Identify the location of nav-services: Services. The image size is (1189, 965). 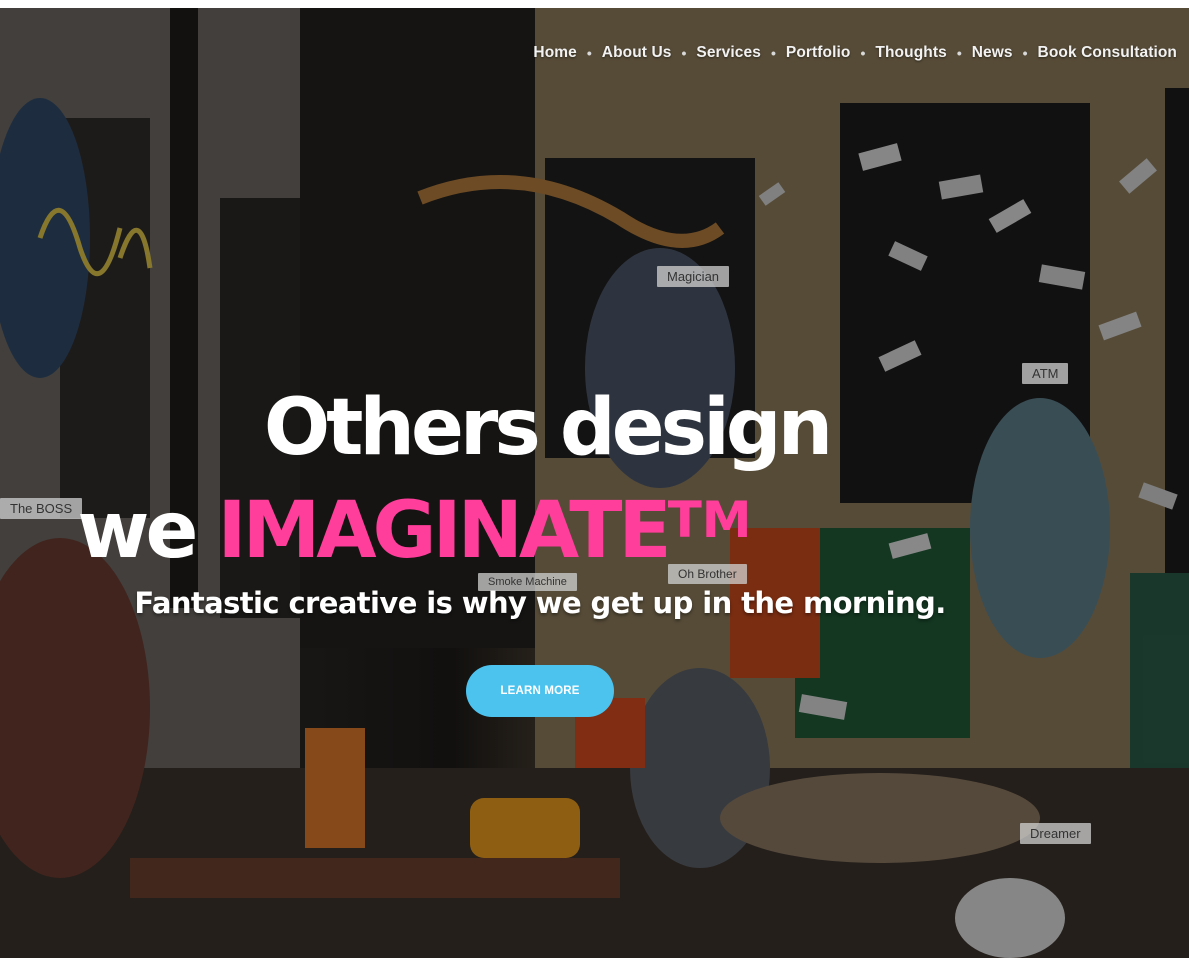
(728, 53).